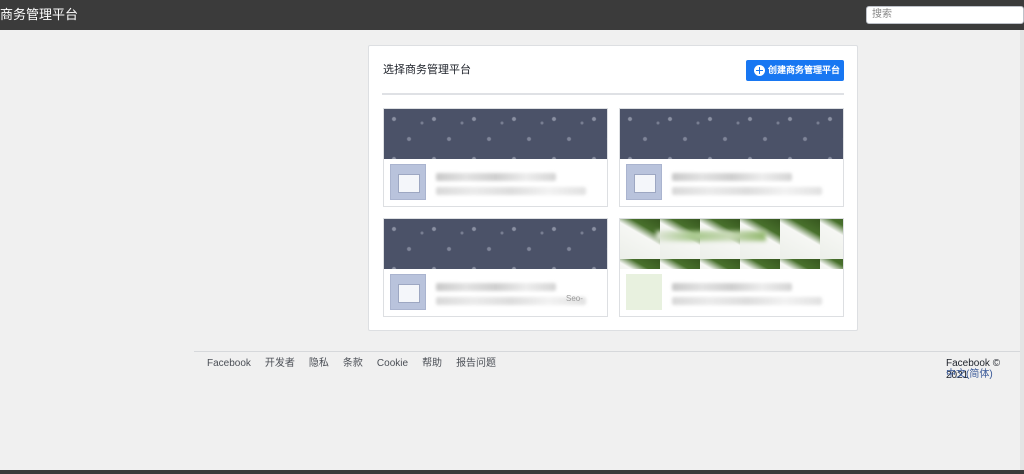 This screenshot has width=1024, height=474. What do you see at coordinates (353, 364) in the screenshot?
I see `footer-link-terms: 条款` at bounding box center [353, 364].